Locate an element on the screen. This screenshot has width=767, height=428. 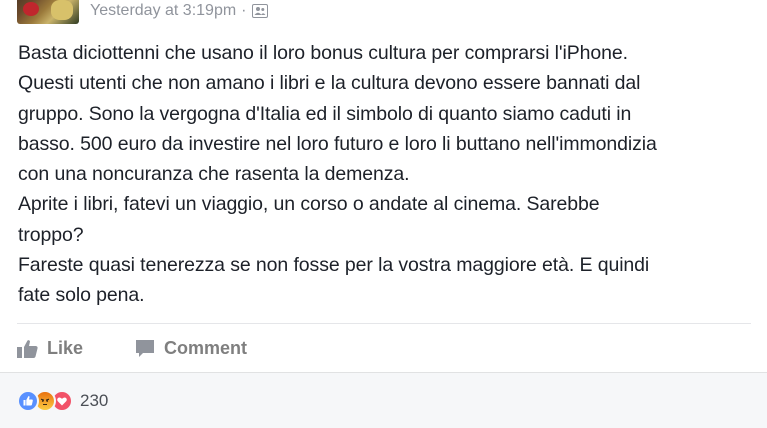
reactions-count: 230 is located at coordinates (94, 400).